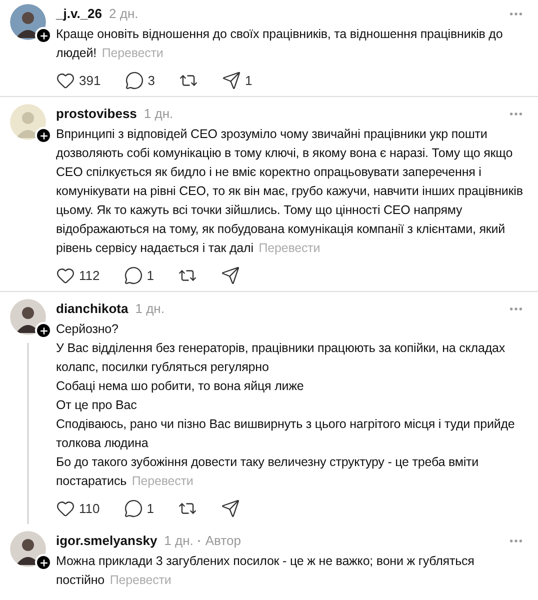 The width and height of the screenshot is (538, 600). What do you see at coordinates (268, 472) in the screenshot?
I see `comment-text: Бо до такого зубожіння довести таку величезну структуру - це треба вміти постаратись Перевести` at bounding box center [268, 472].